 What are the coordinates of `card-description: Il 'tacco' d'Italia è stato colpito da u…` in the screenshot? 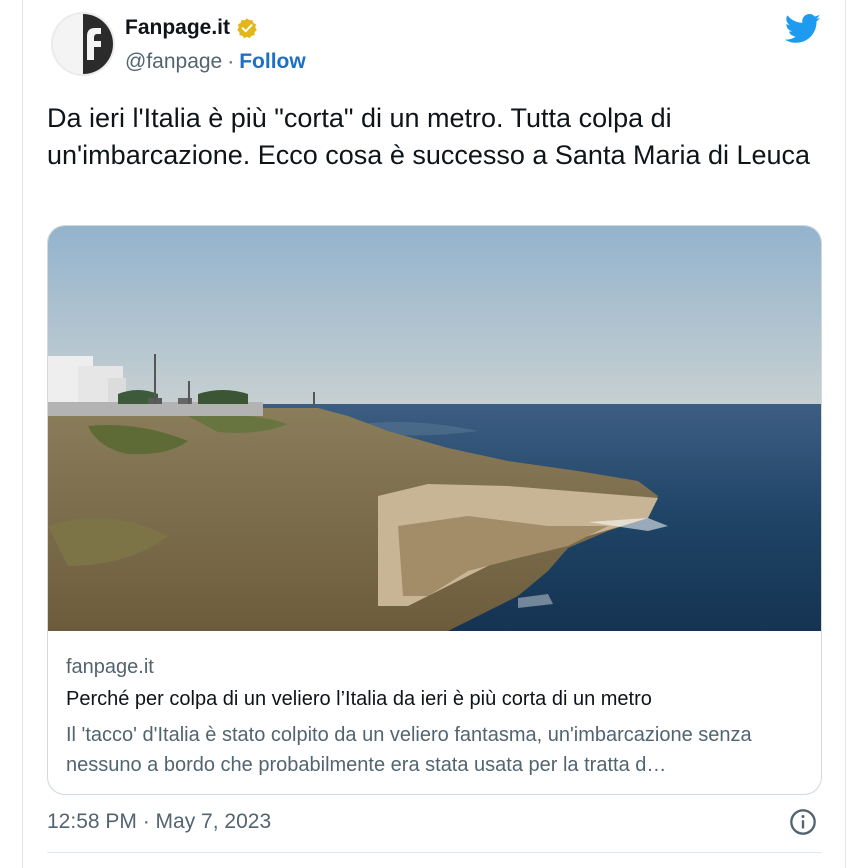 It's located at (409, 750).